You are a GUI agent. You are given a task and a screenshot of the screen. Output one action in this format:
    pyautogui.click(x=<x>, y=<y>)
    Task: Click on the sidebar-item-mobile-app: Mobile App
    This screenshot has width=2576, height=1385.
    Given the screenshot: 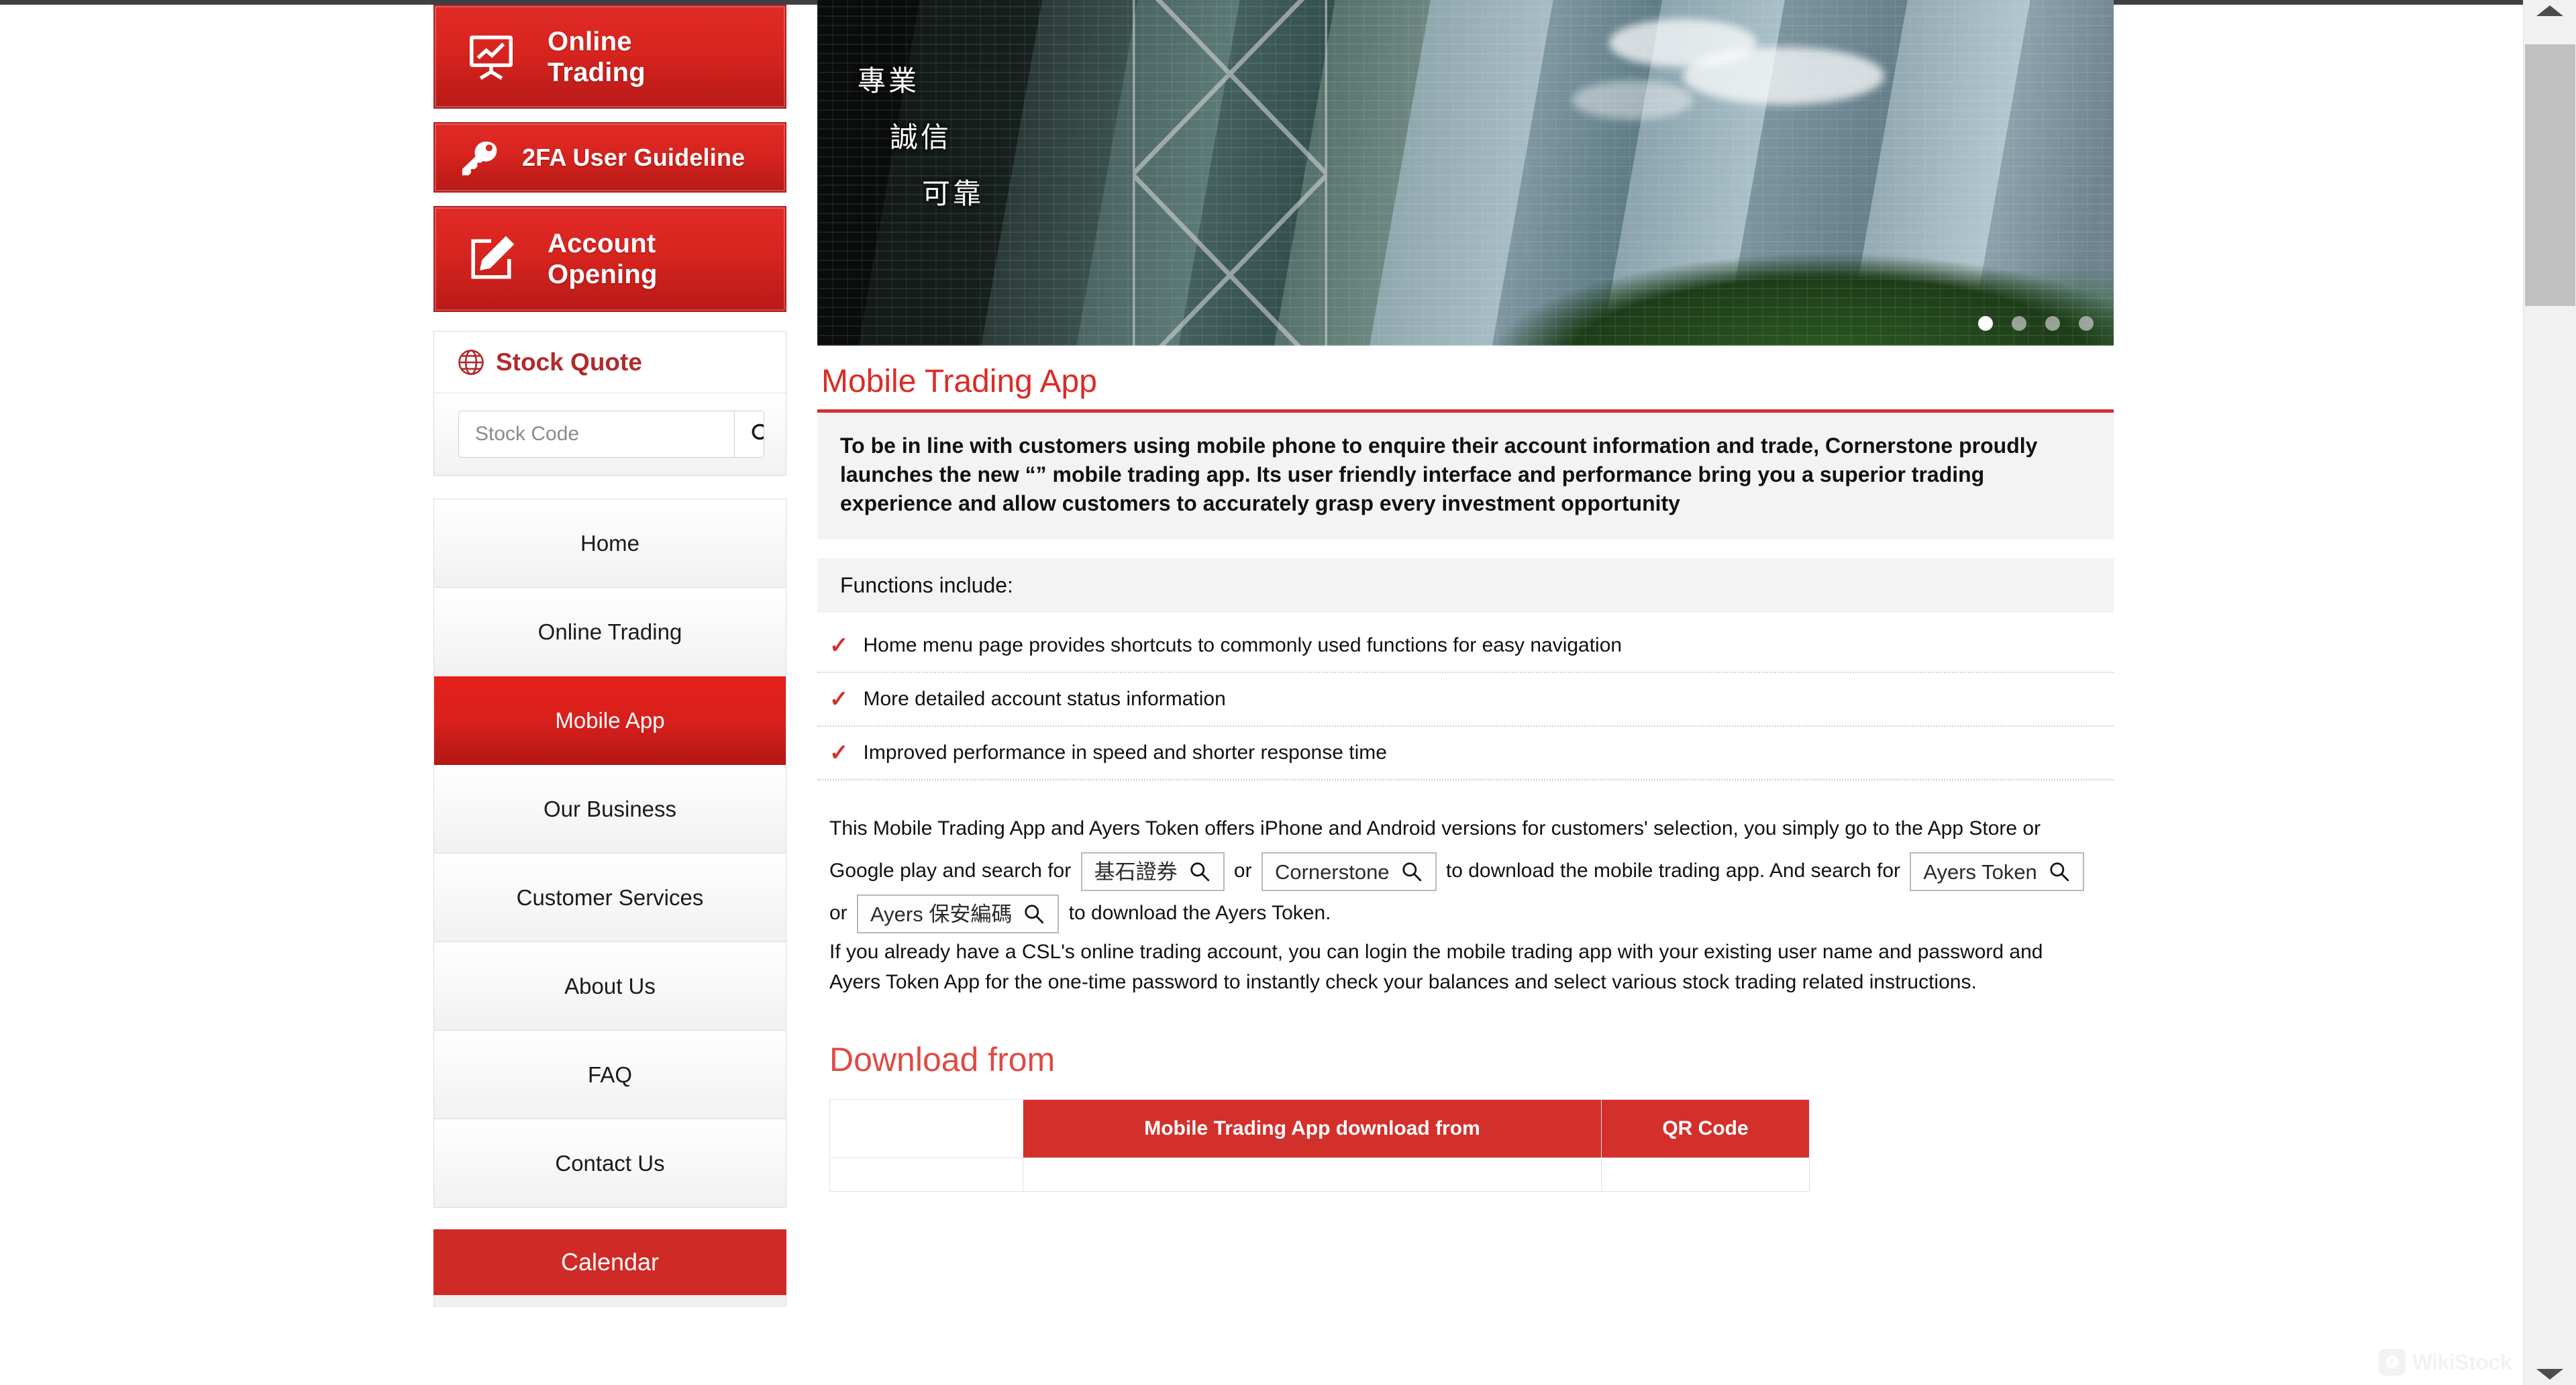 What is the action you would take?
    pyautogui.click(x=610, y=721)
    